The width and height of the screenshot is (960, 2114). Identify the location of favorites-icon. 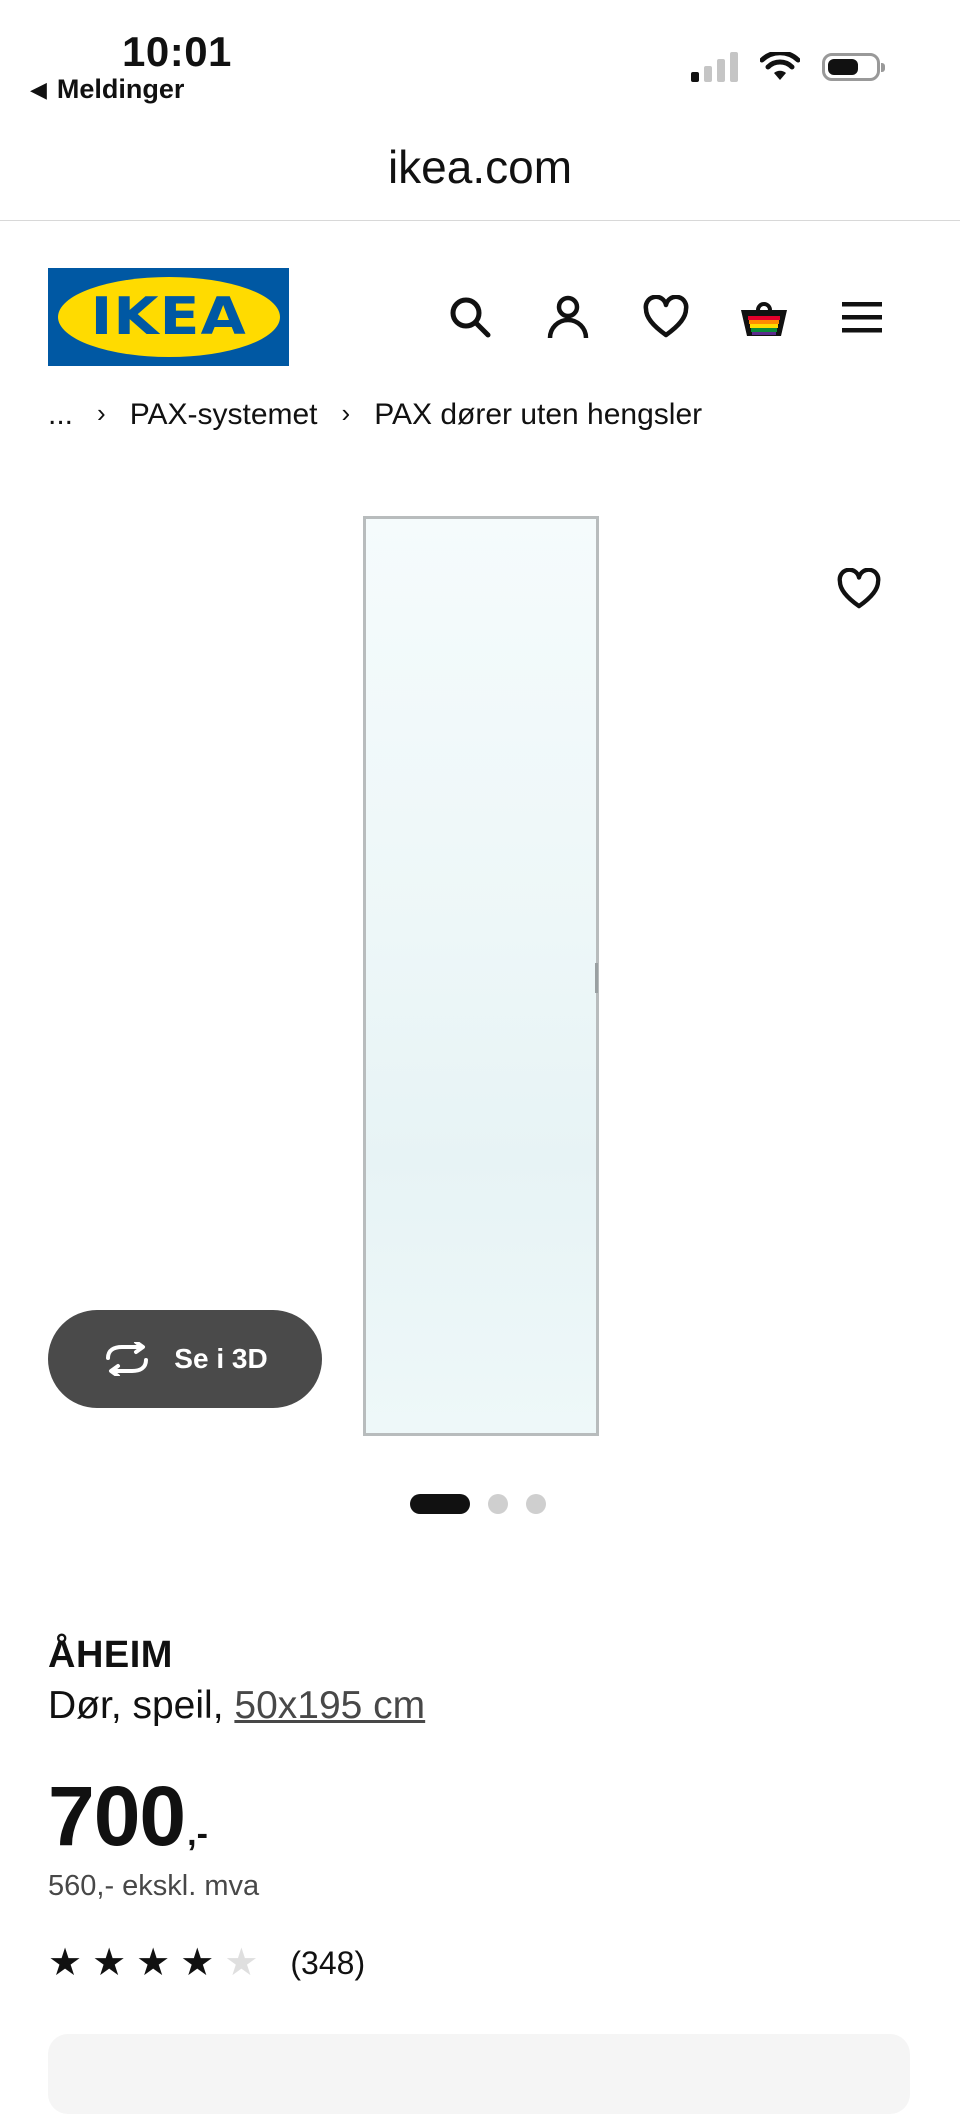
(666, 317).